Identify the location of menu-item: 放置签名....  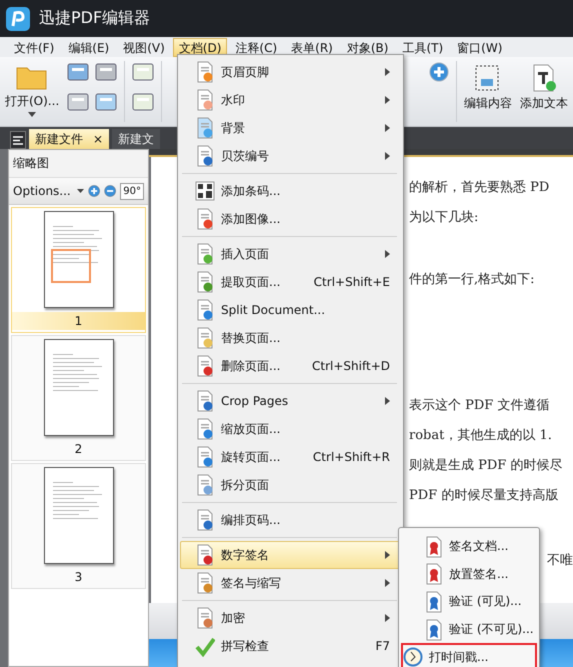
(469, 574).